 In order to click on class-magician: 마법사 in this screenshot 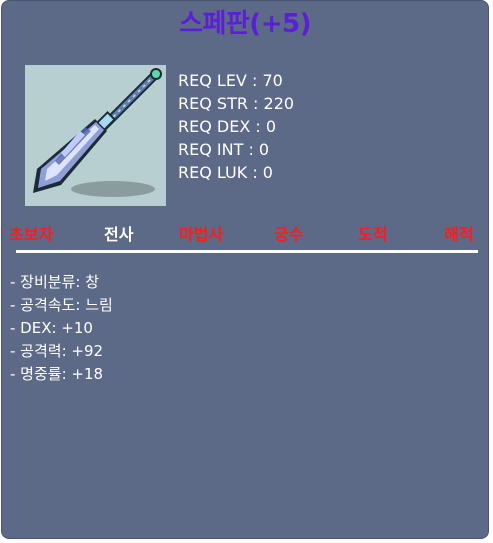, I will do `click(201, 234)`.